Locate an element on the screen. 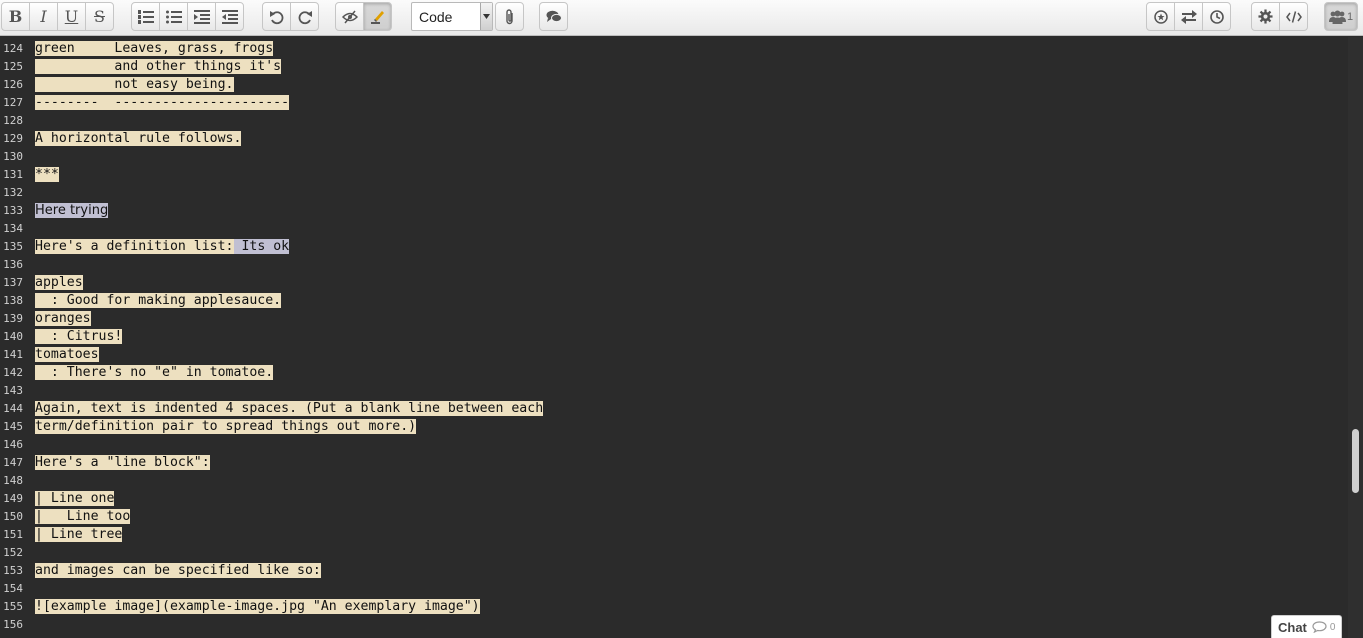 The width and height of the screenshot is (1363, 638). underline-icon: U is located at coordinates (71, 16).